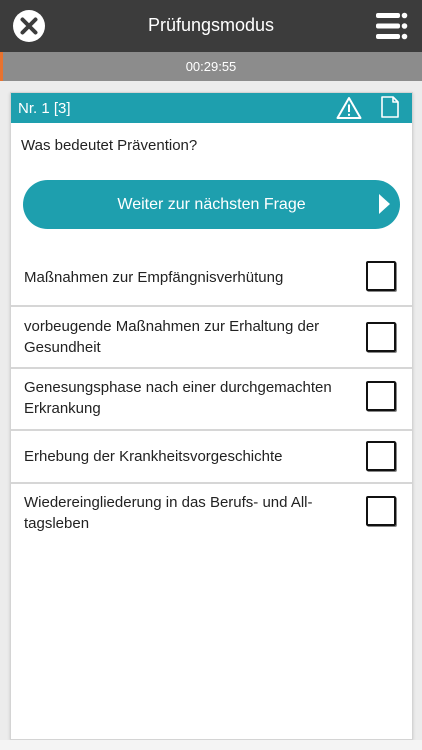 The height and width of the screenshot is (750, 422). What do you see at coordinates (153, 456) in the screenshot?
I see `answer-text: Erhebung der Krankheitsvorgeschichte` at bounding box center [153, 456].